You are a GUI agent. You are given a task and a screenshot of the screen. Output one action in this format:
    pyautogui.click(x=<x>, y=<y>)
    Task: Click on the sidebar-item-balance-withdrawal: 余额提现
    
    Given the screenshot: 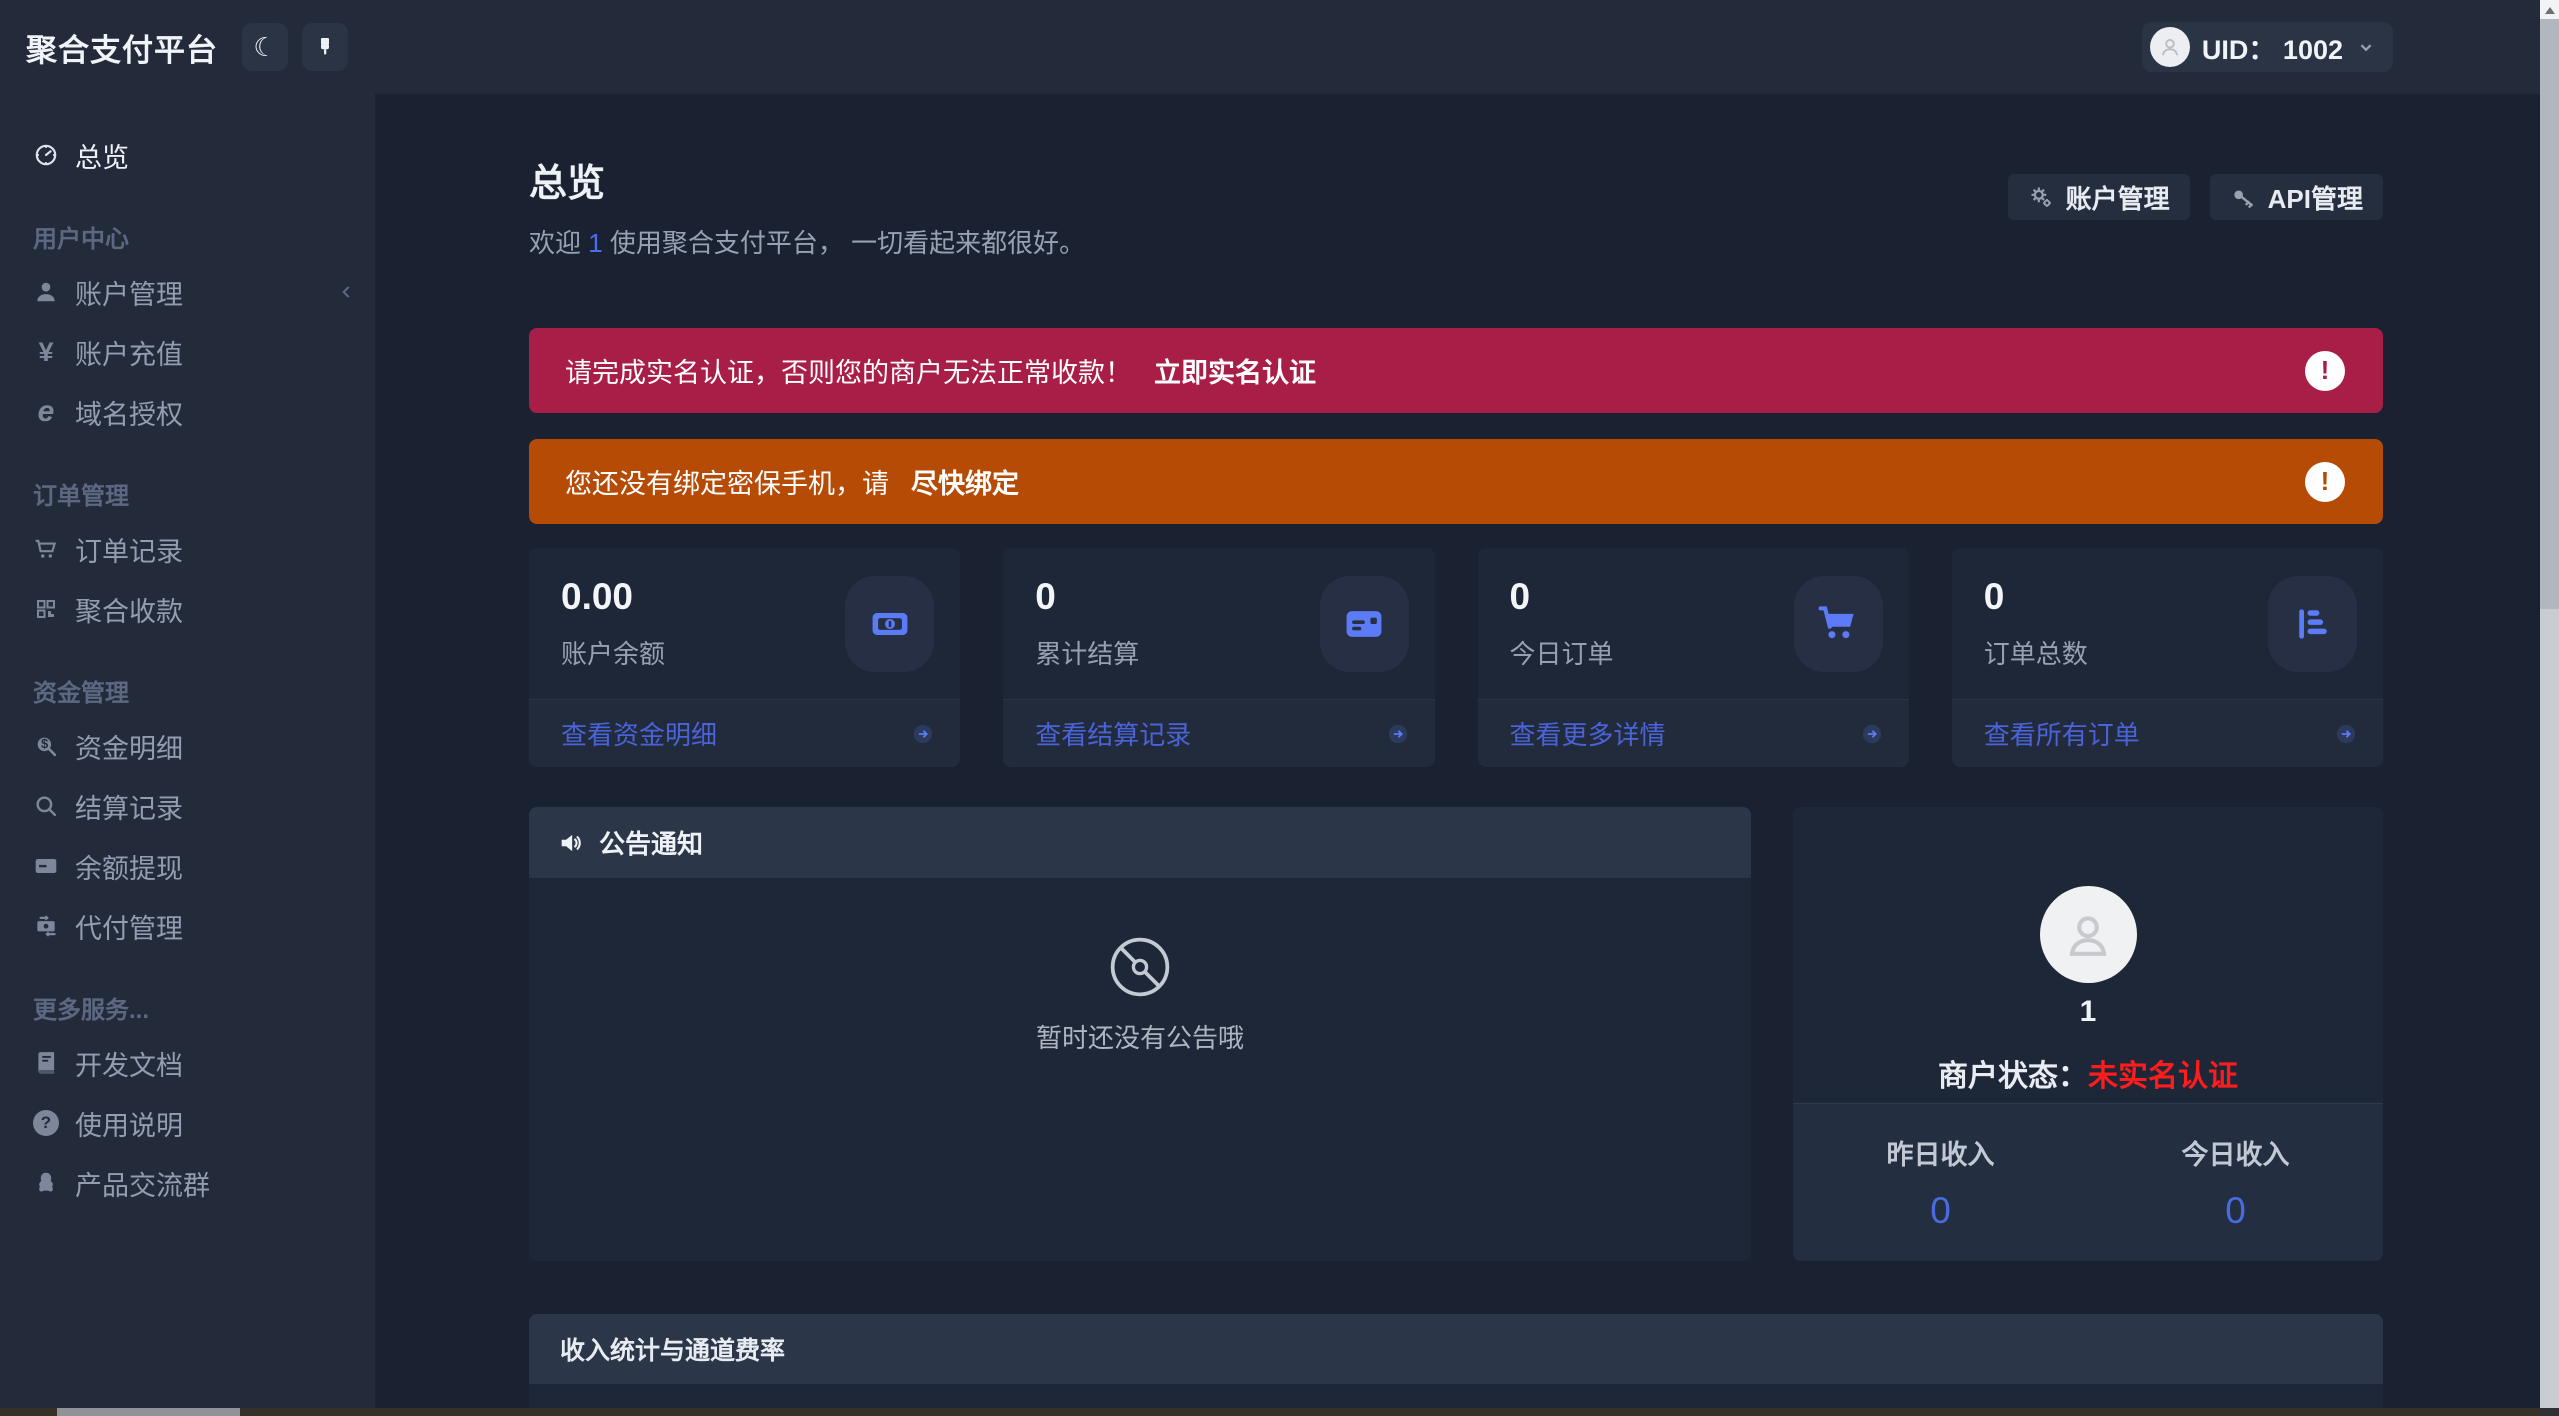 What is the action you would take?
    pyautogui.click(x=187, y=866)
    